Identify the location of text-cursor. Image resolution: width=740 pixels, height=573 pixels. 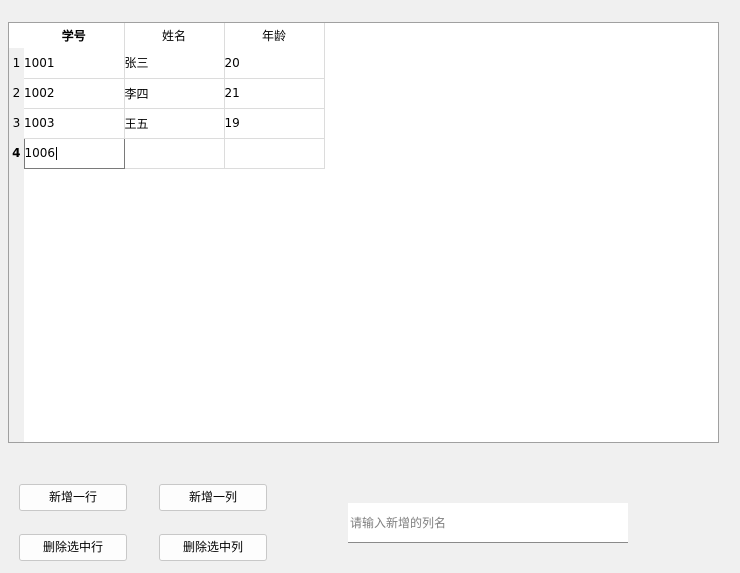
(57, 153).